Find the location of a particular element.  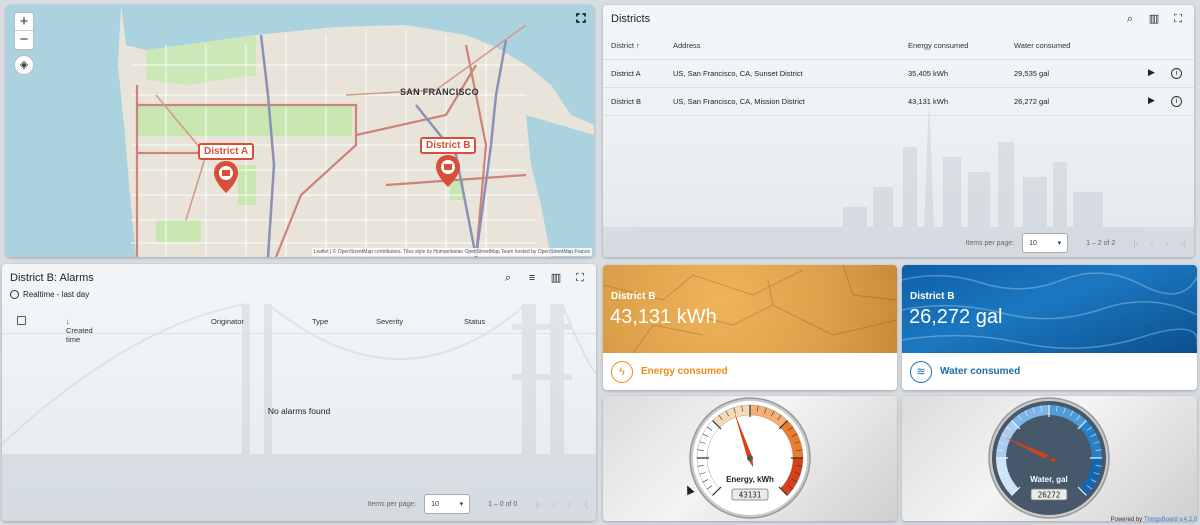

energy-gauge: Energy, kWh 43131 is located at coordinates (750, 458).